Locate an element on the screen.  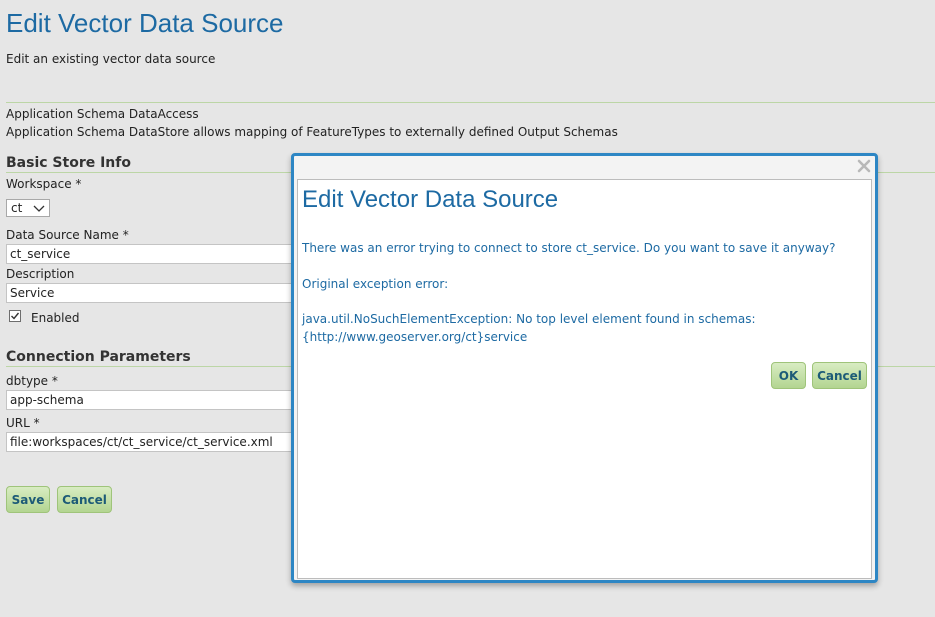
description-input: Service is located at coordinates (158, 293).